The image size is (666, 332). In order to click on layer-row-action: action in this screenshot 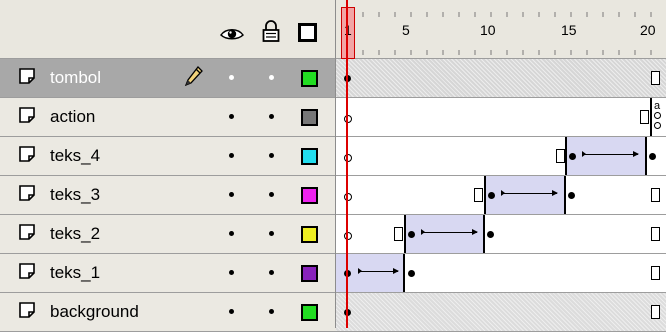, I will do `click(168, 117)`.